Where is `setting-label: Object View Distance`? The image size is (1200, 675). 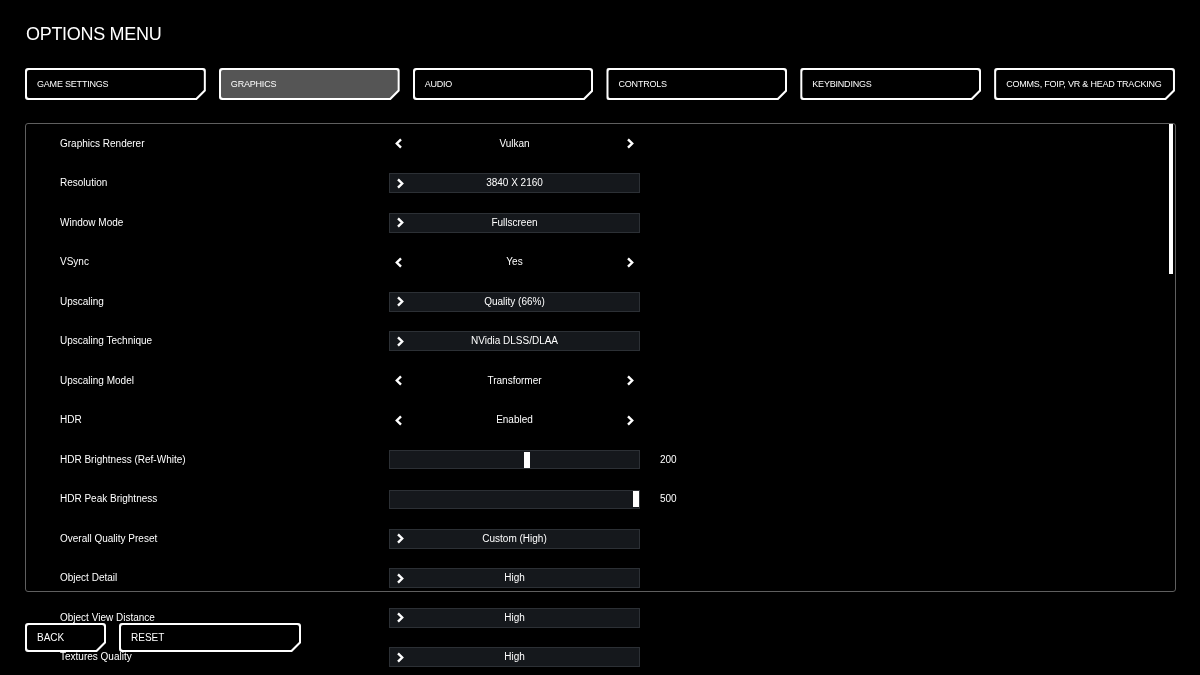
setting-label: Object View Distance is located at coordinates (107, 617).